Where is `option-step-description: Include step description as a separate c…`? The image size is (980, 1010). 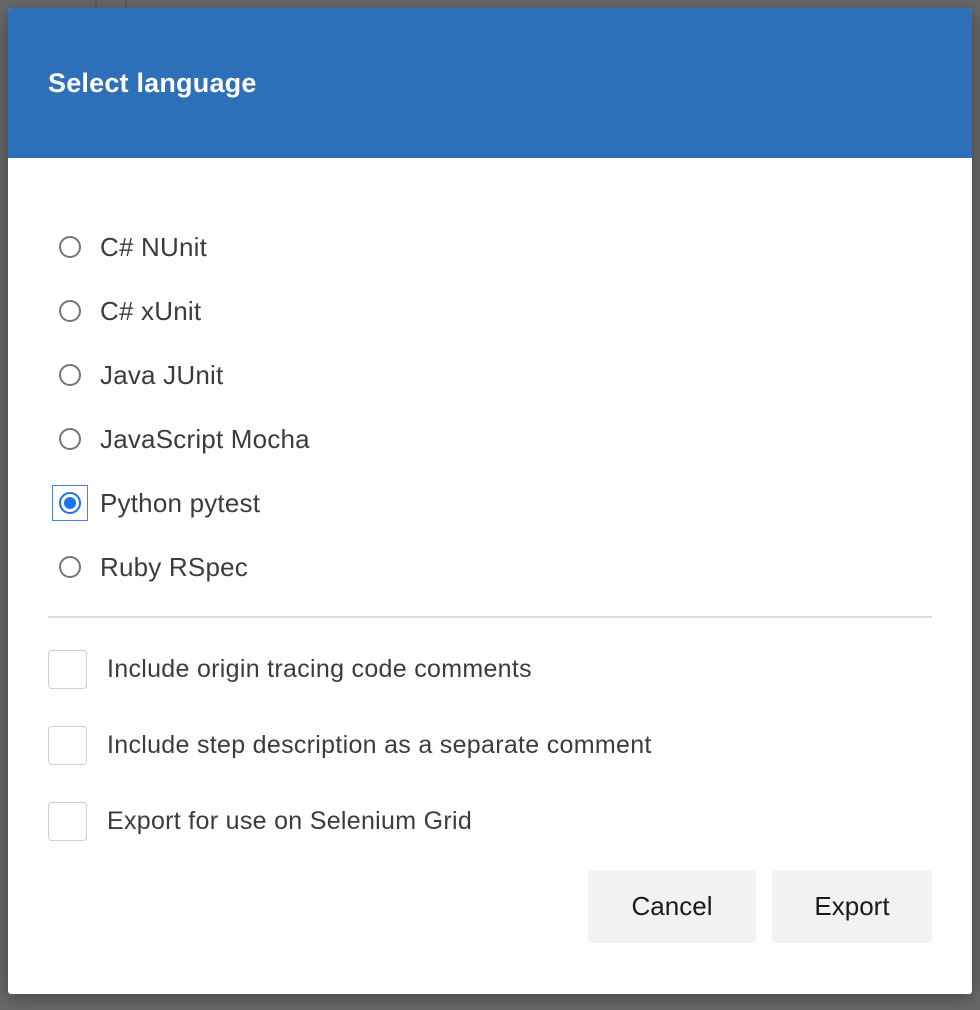 option-step-description: Include step description as a separate c… is located at coordinates (490, 745).